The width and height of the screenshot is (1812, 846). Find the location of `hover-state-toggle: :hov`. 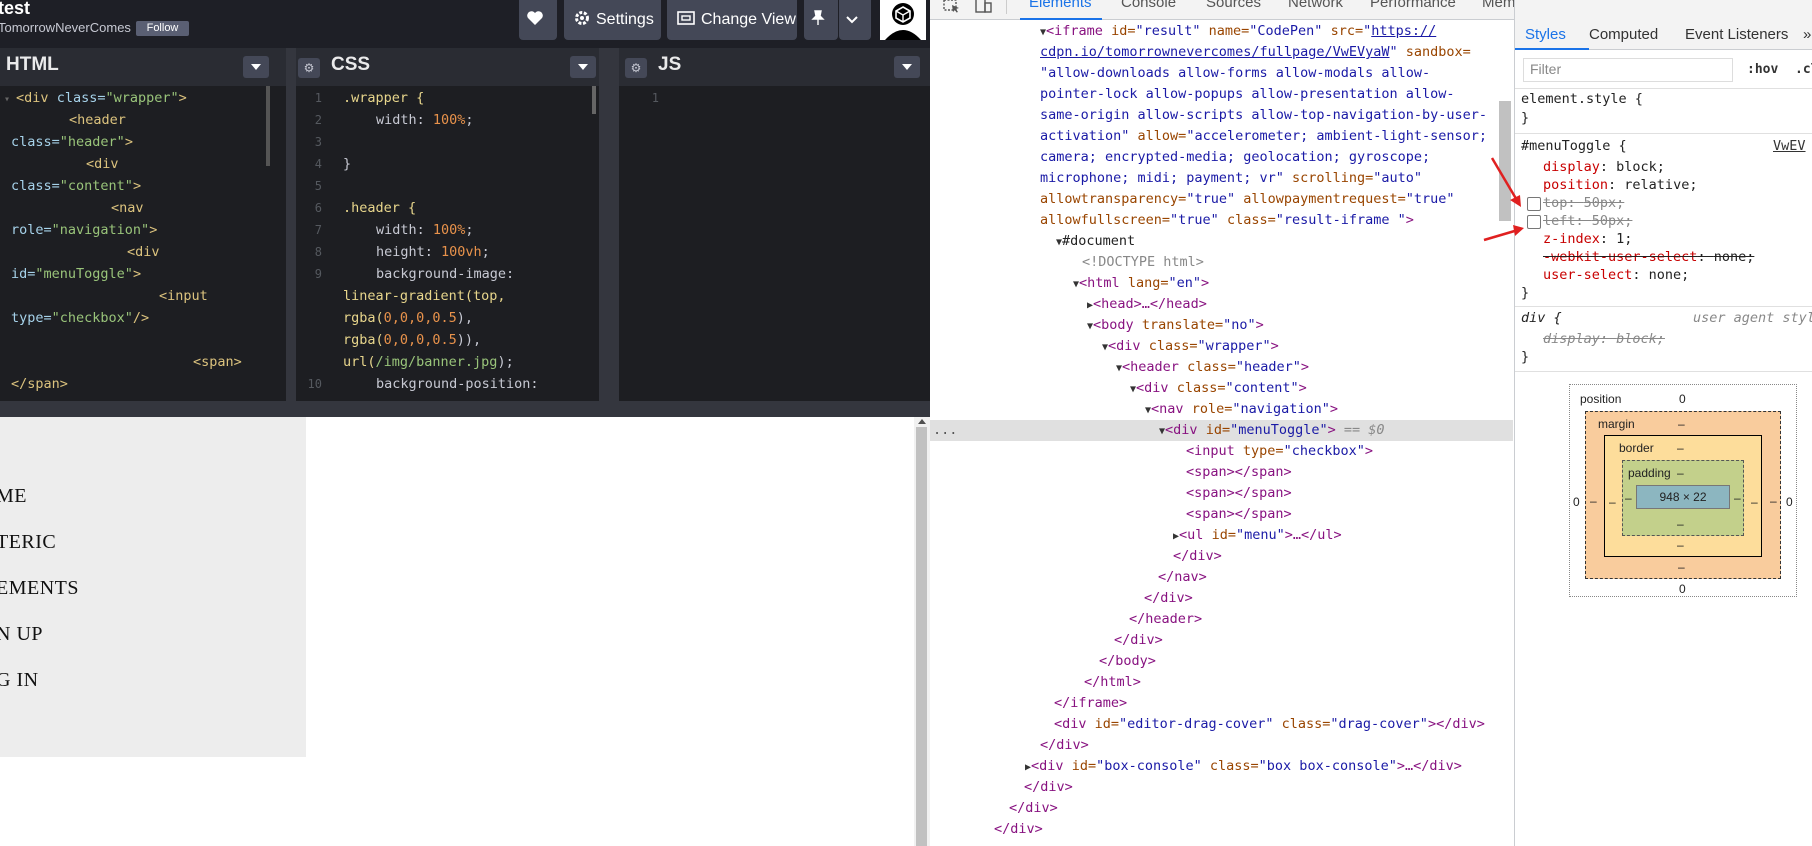

hover-state-toggle: :hov is located at coordinates (1762, 69).